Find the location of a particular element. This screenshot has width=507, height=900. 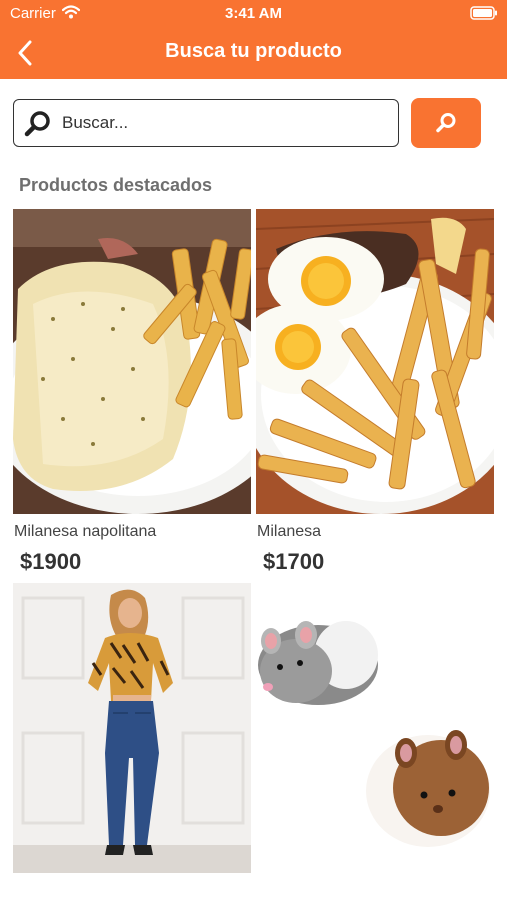

search-button is located at coordinates (446, 123).